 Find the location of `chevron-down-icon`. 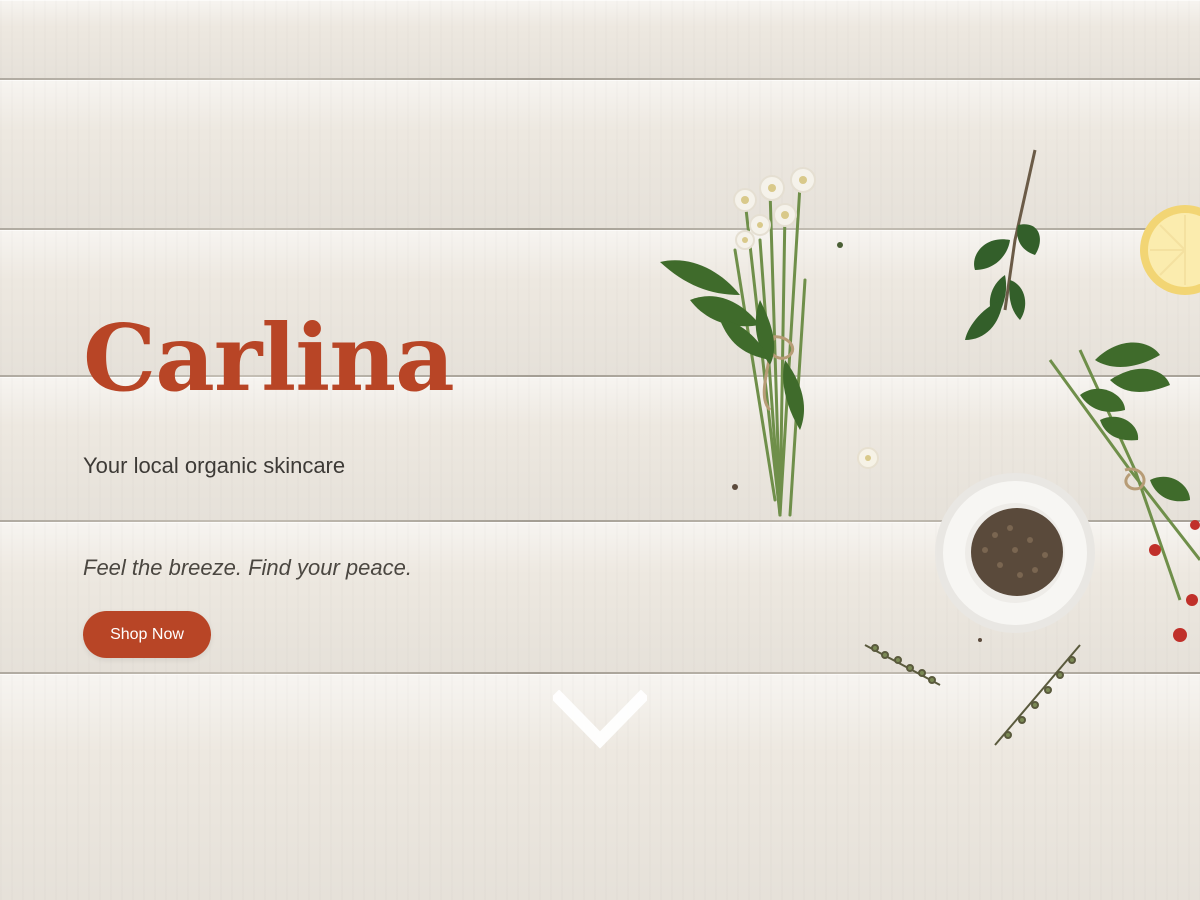

chevron-down-icon is located at coordinates (600, 719).